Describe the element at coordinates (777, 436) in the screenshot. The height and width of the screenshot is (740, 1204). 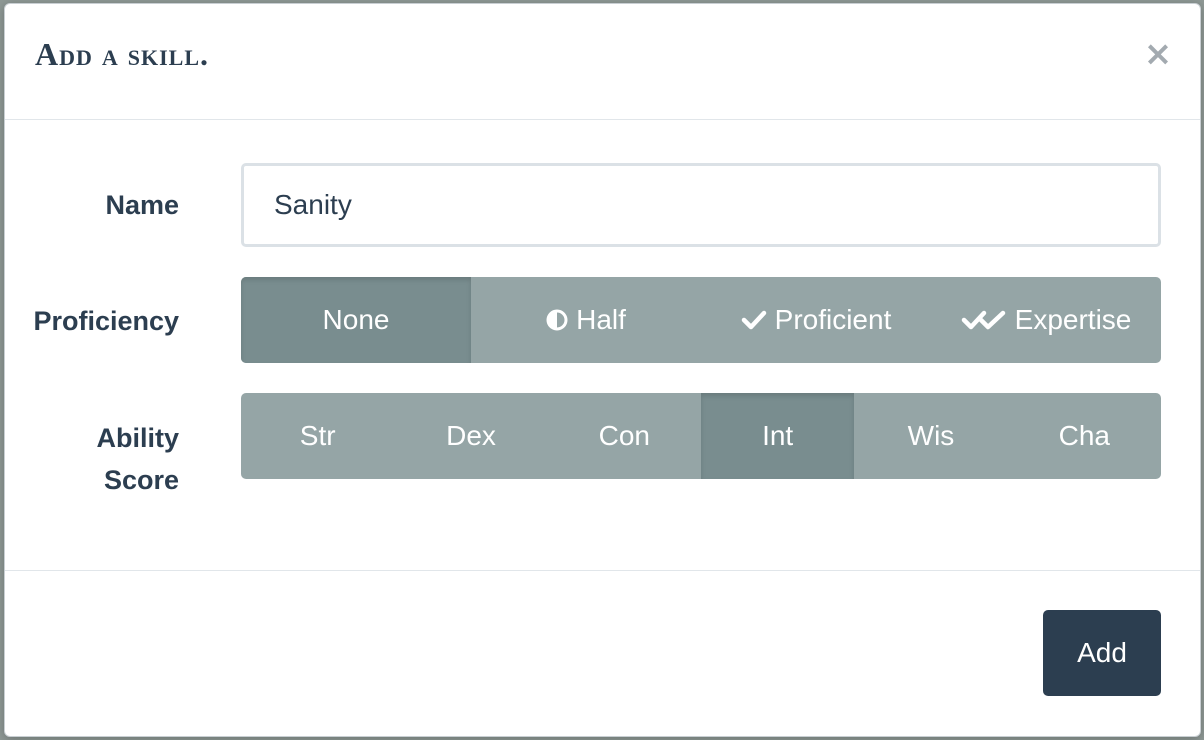
I see `ability-int-button: Int` at that location.